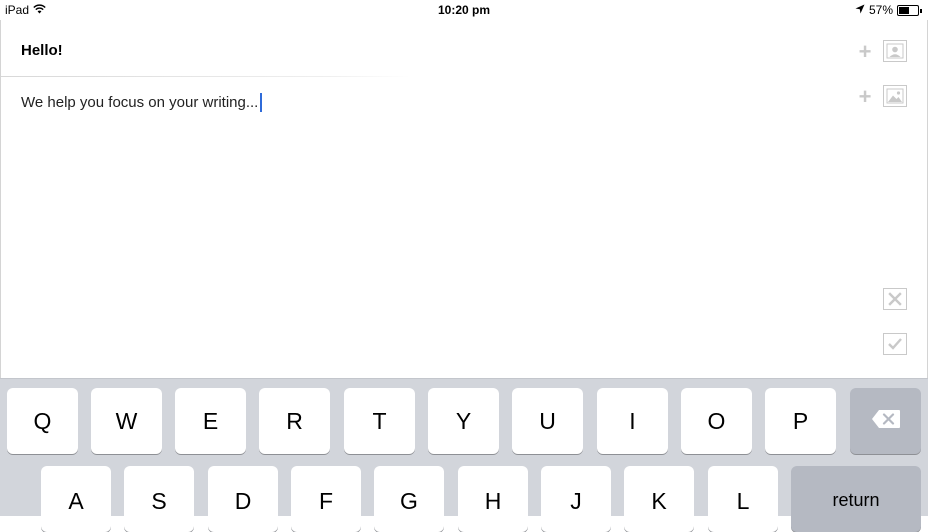 This screenshot has height=532, width=928. I want to click on discard-button, so click(895, 299).